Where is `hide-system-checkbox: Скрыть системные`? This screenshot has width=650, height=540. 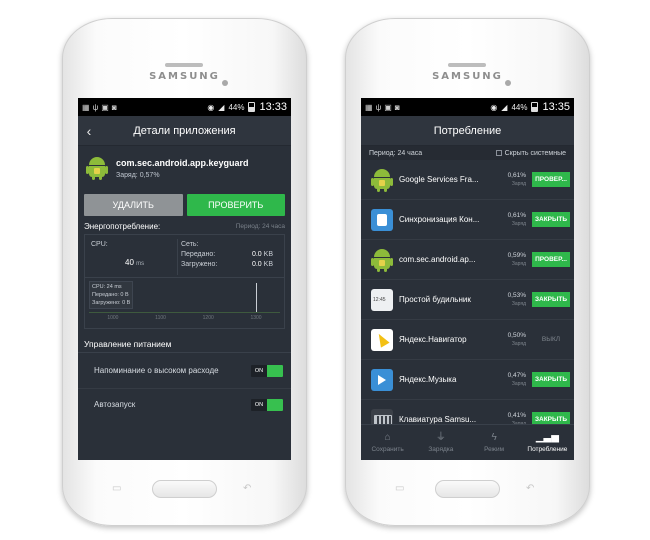 hide-system-checkbox: Скрыть системные is located at coordinates (530, 153).